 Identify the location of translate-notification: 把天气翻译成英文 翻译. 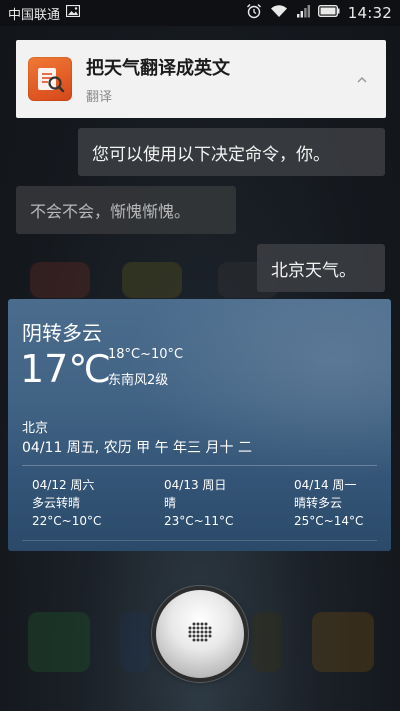
(201, 79).